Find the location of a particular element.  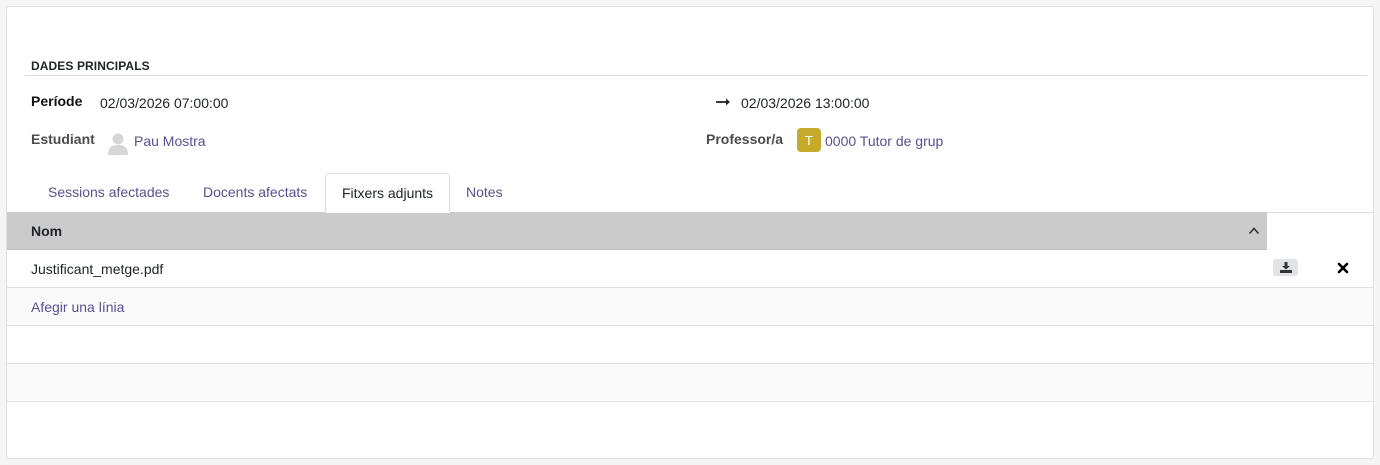

arrow-right-icon is located at coordinates (723, 102).